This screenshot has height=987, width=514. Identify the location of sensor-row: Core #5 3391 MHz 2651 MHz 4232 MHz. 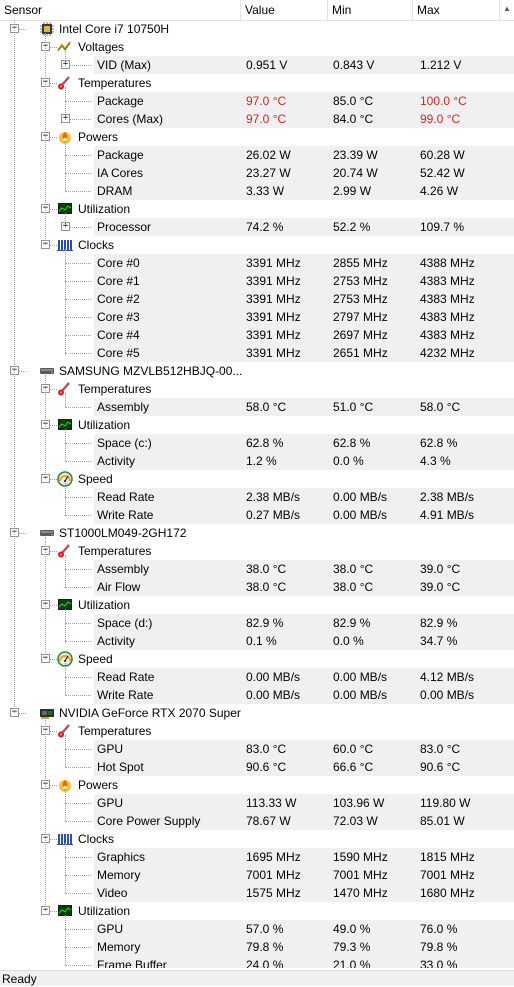
(257, 353).